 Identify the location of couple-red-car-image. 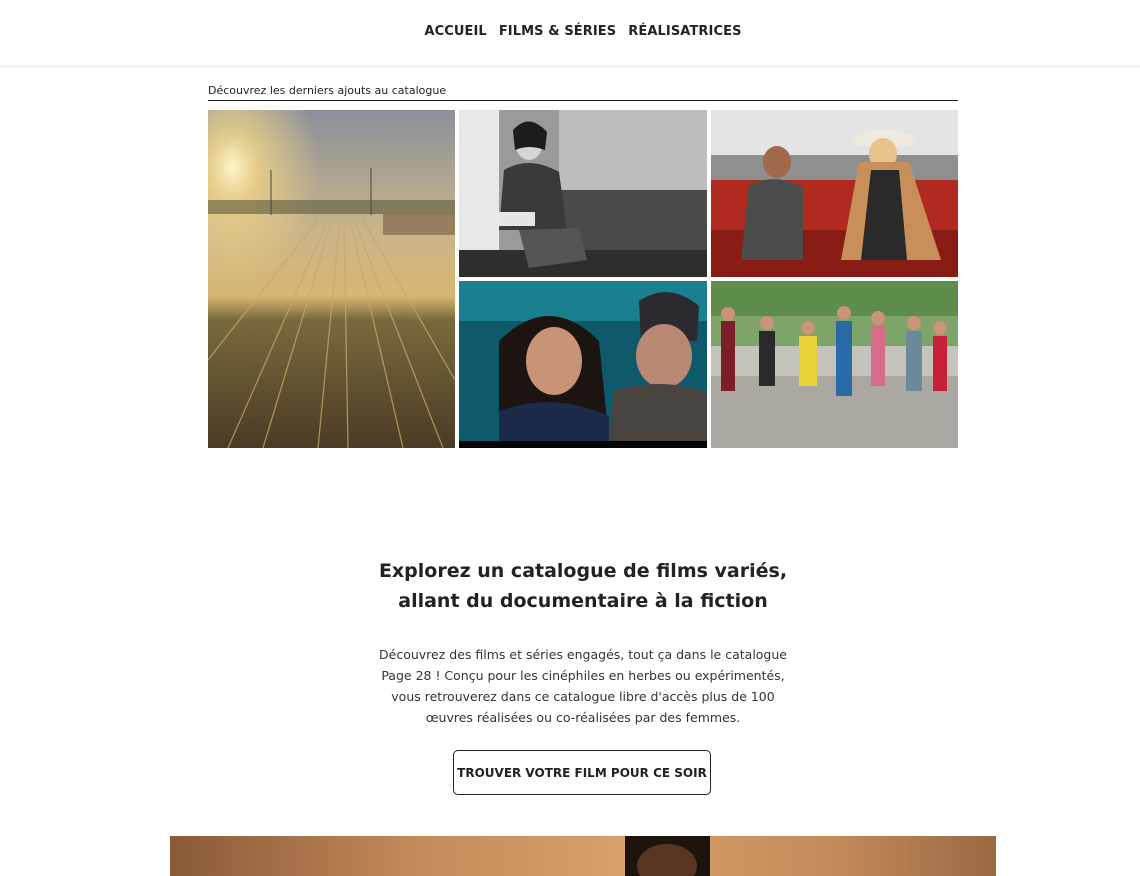
(834, 193).